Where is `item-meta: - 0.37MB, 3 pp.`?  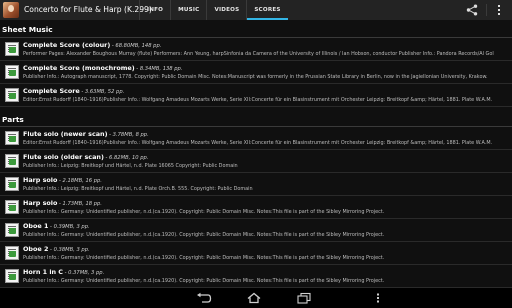
item-meta: - 0.37MB, 3 pp. is located at coordinates (84, 273).